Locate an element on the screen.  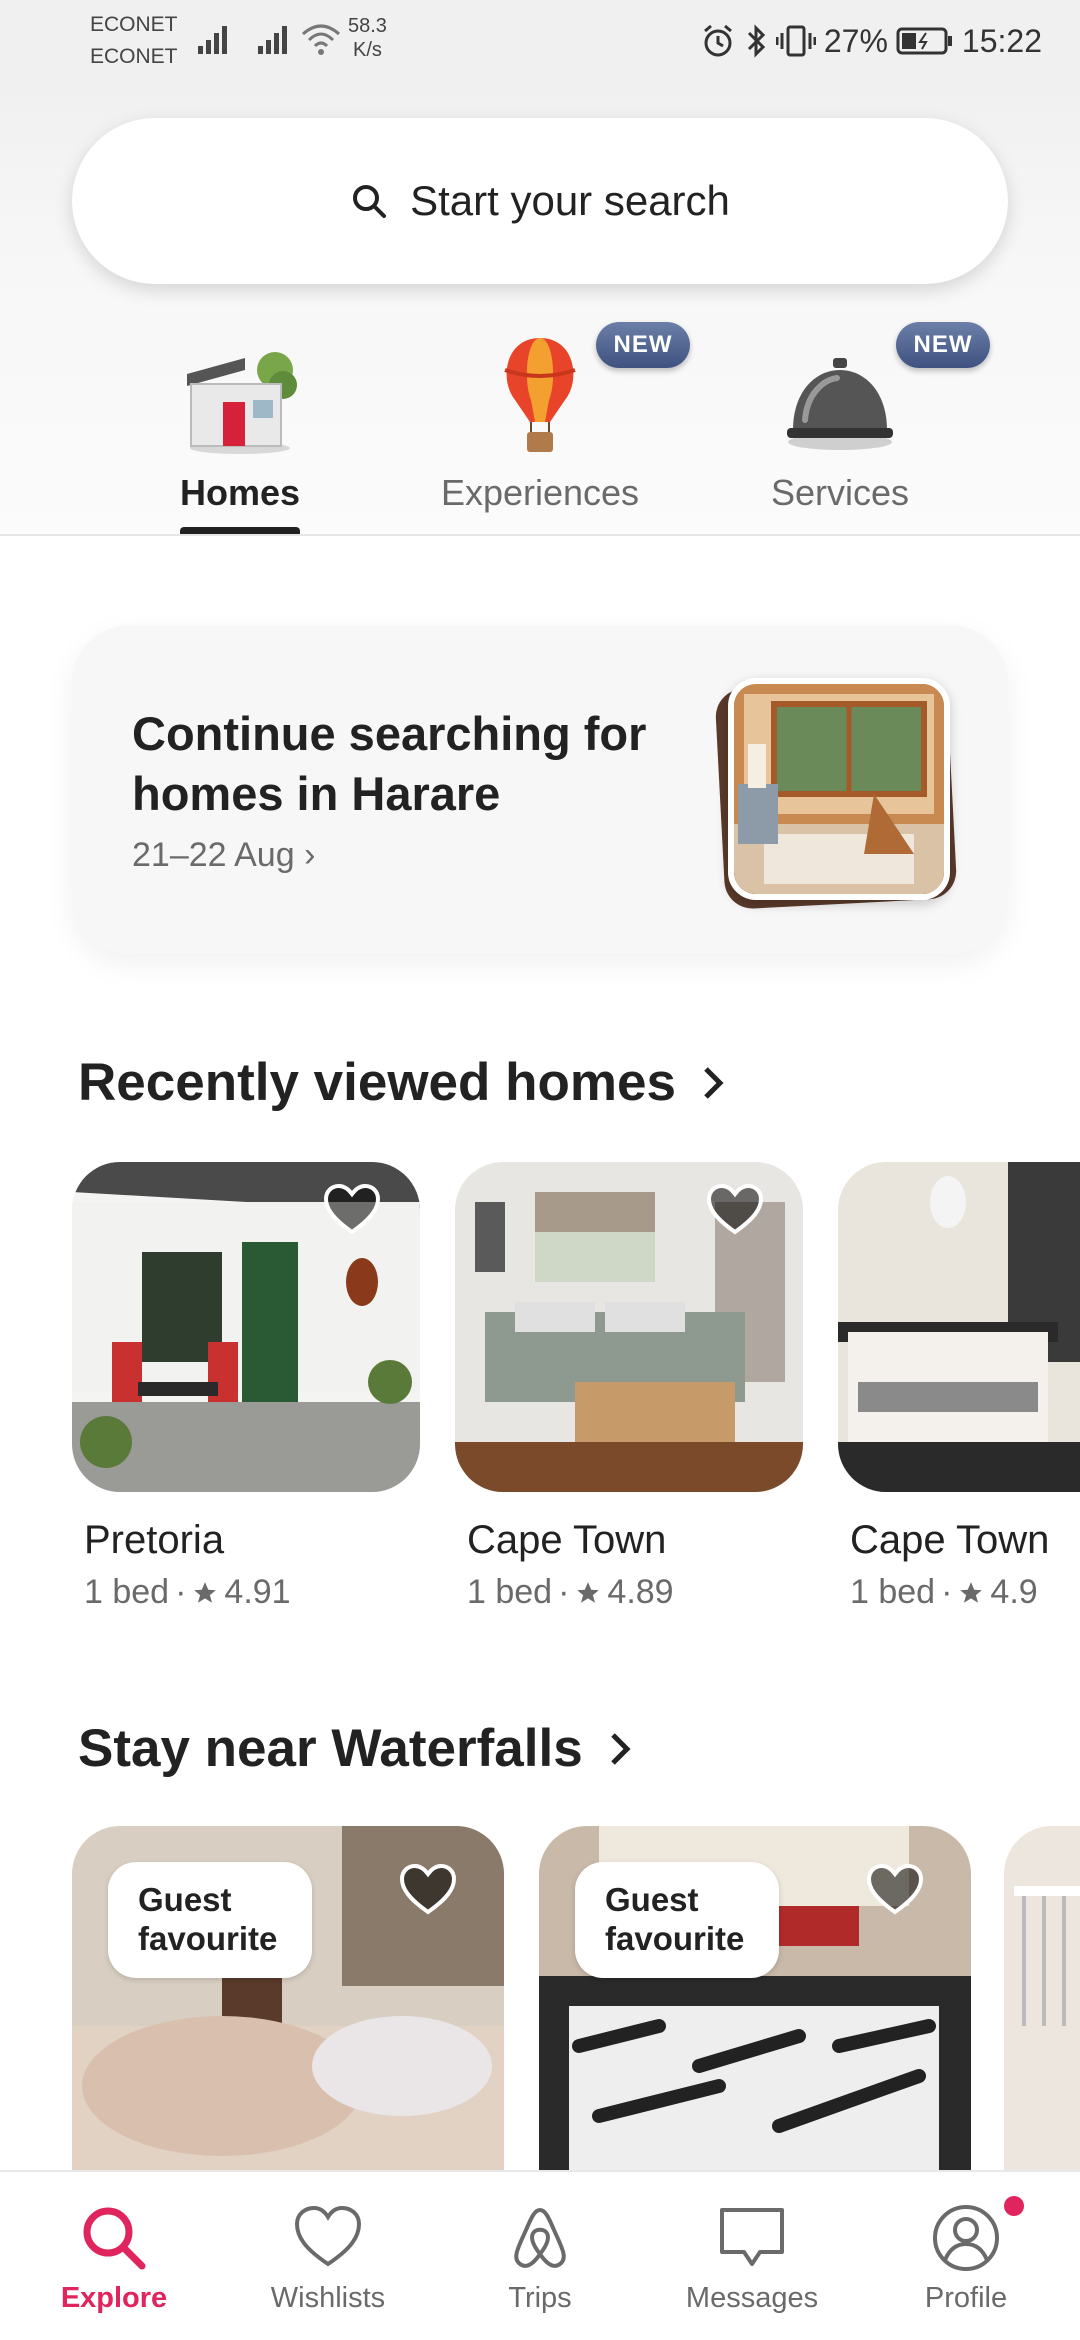
tab-experiences: NEW Experiences is located at coordinates (540, 428).